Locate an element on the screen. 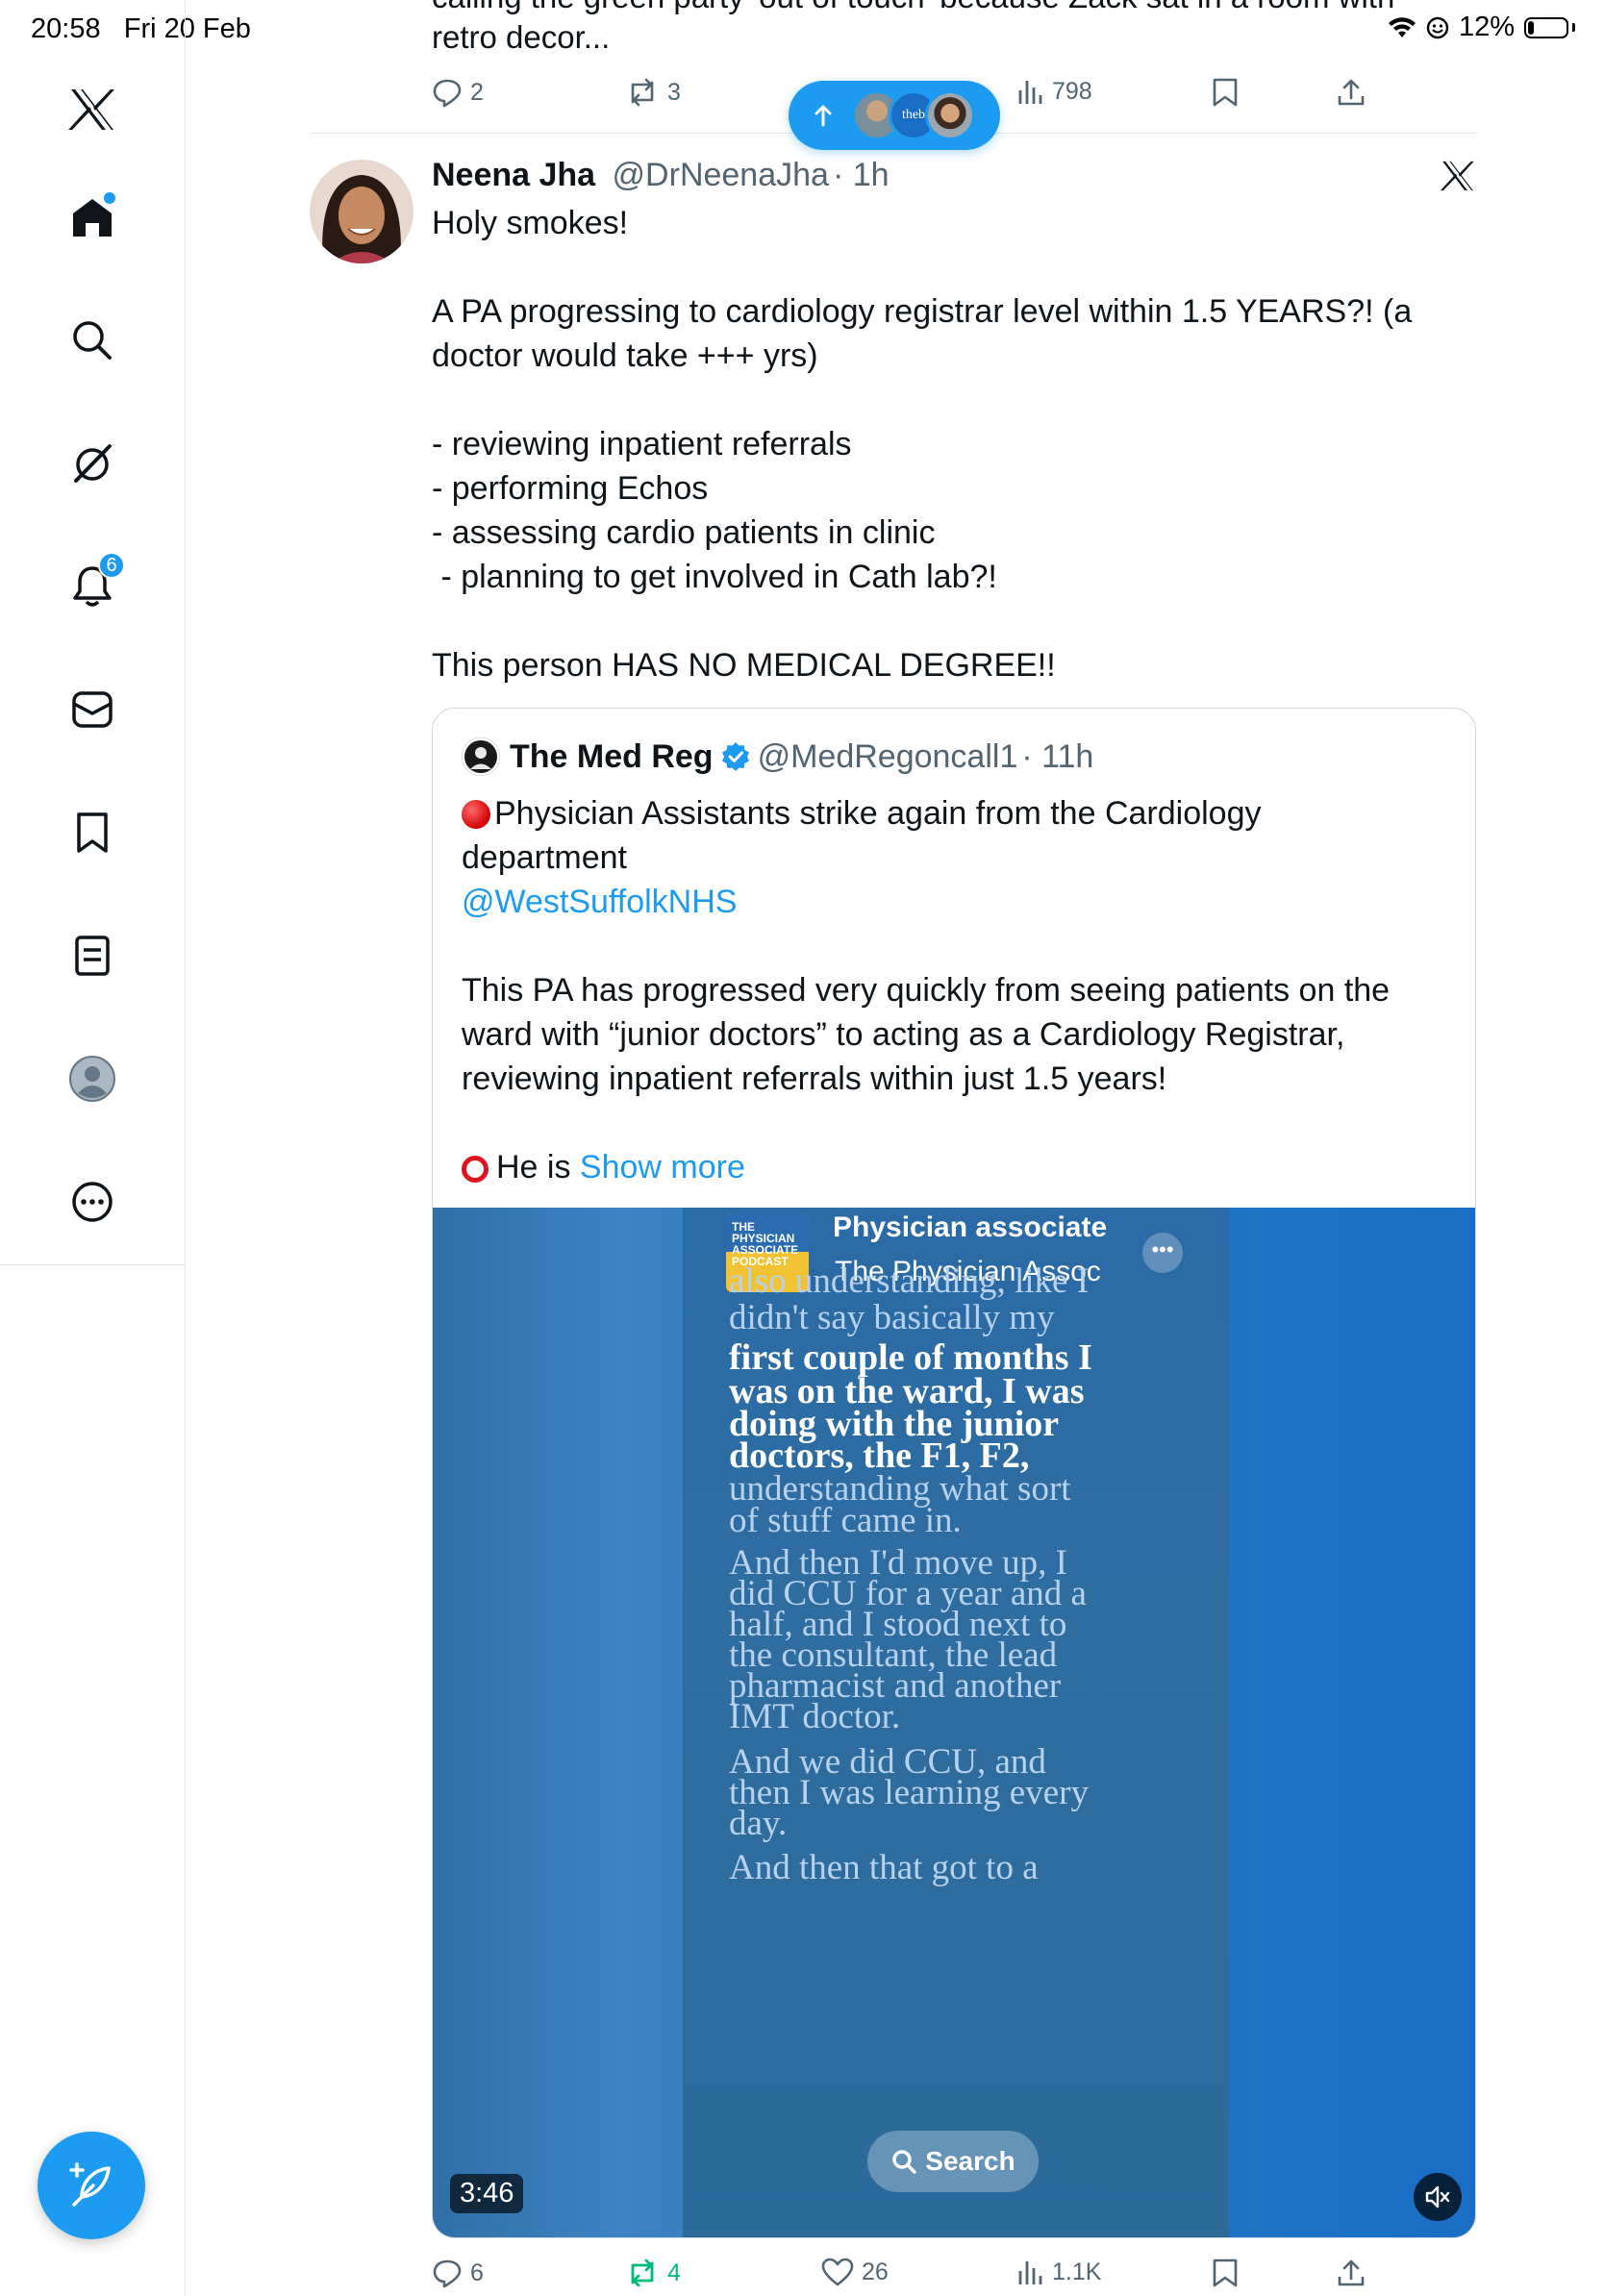 The image size is (1604, 2296). hollow-red-circle-emoji-icon is located at coordinates (475, 1169).